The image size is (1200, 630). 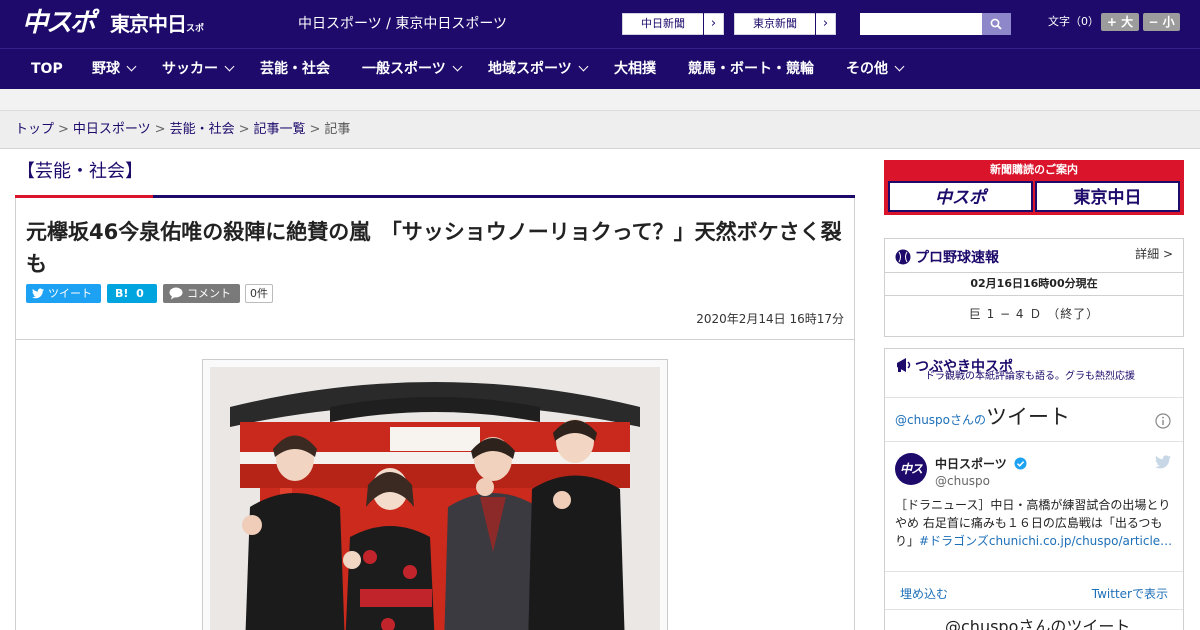 I want to click on publish-date: 2020年2月14日 16時17分, so click(x=770, y=319).